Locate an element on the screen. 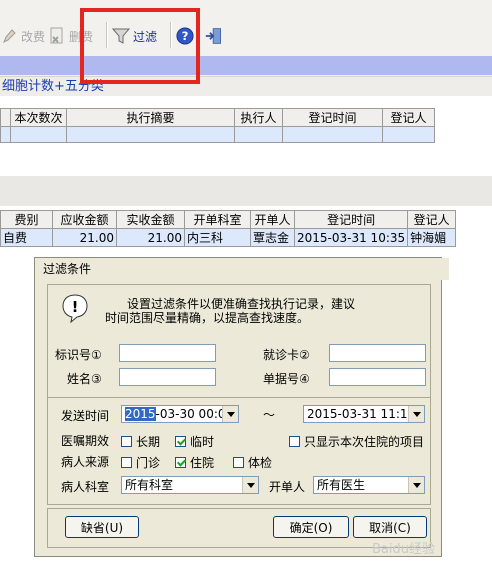 The height and width of the screenshot is (582, 492). id-input is located at coordinates (167, 353).